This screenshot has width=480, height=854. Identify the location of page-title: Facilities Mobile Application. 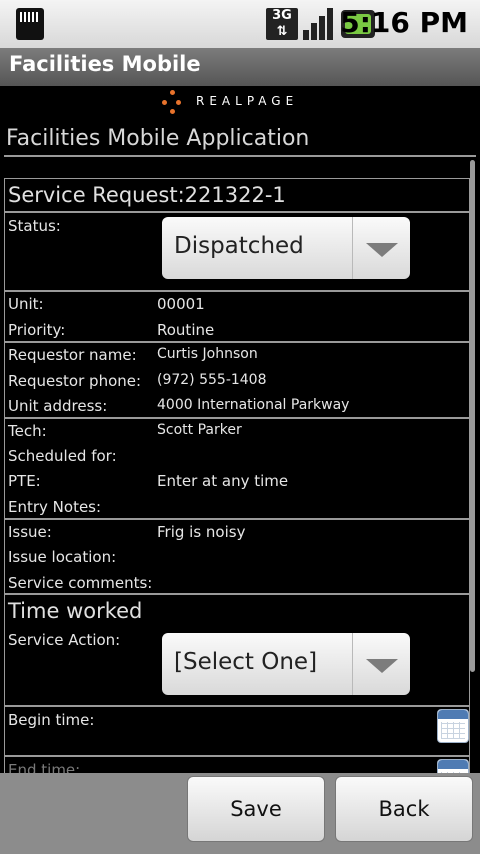
(158, 138).